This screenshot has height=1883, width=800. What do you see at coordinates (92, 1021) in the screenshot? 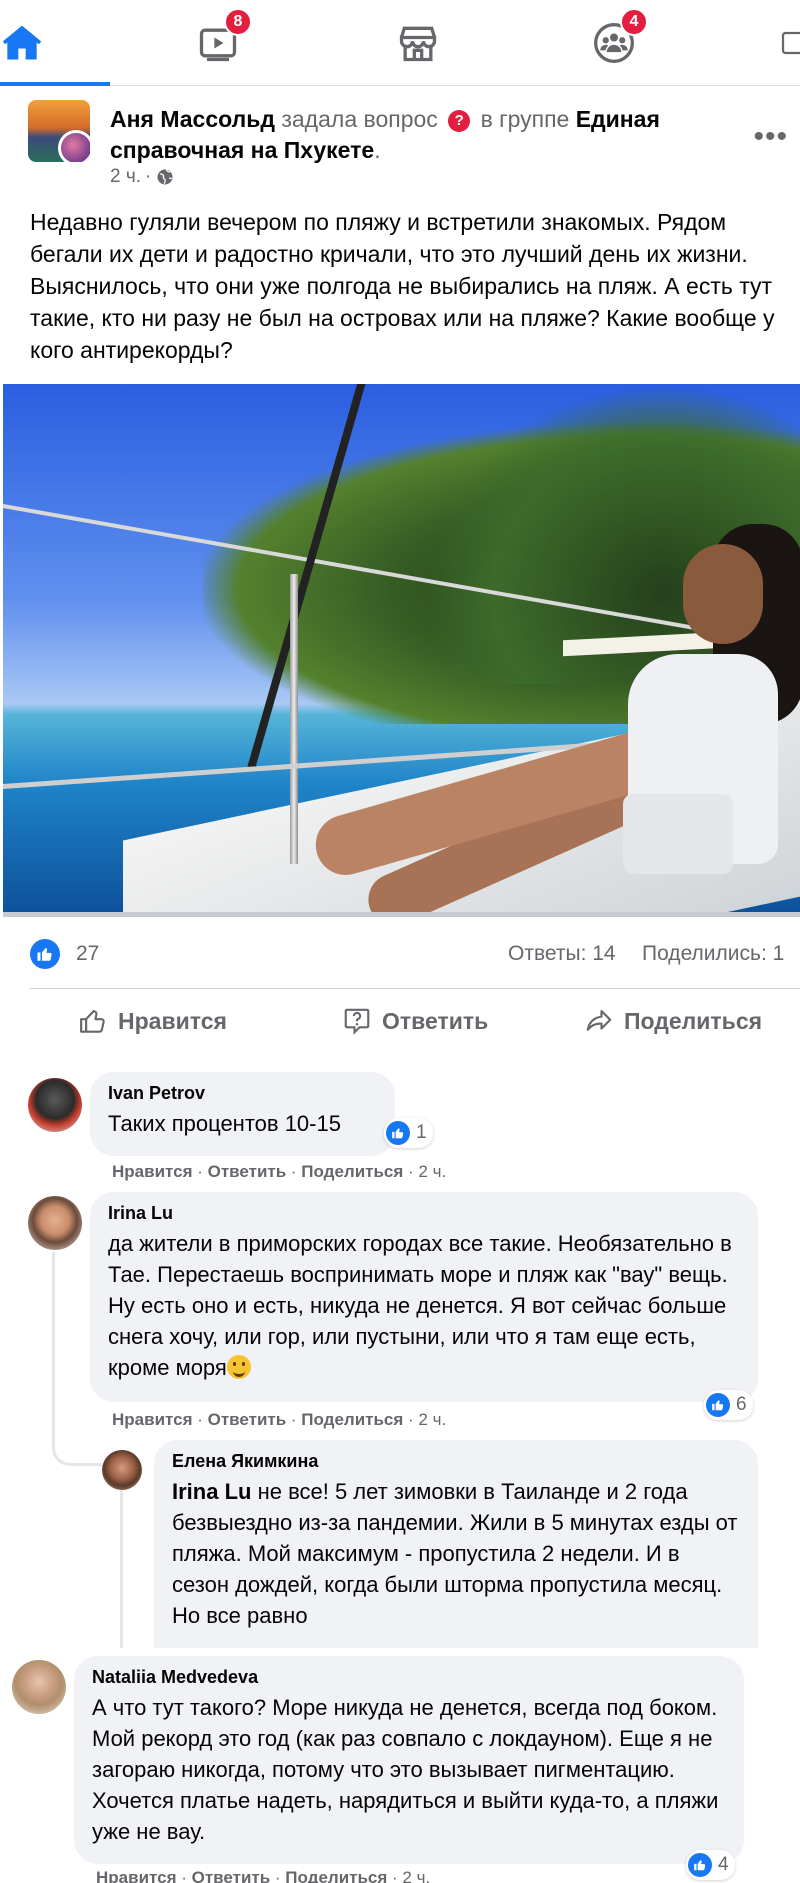
I see `thumbs-up-icon` at bounding box center [92, 1021].